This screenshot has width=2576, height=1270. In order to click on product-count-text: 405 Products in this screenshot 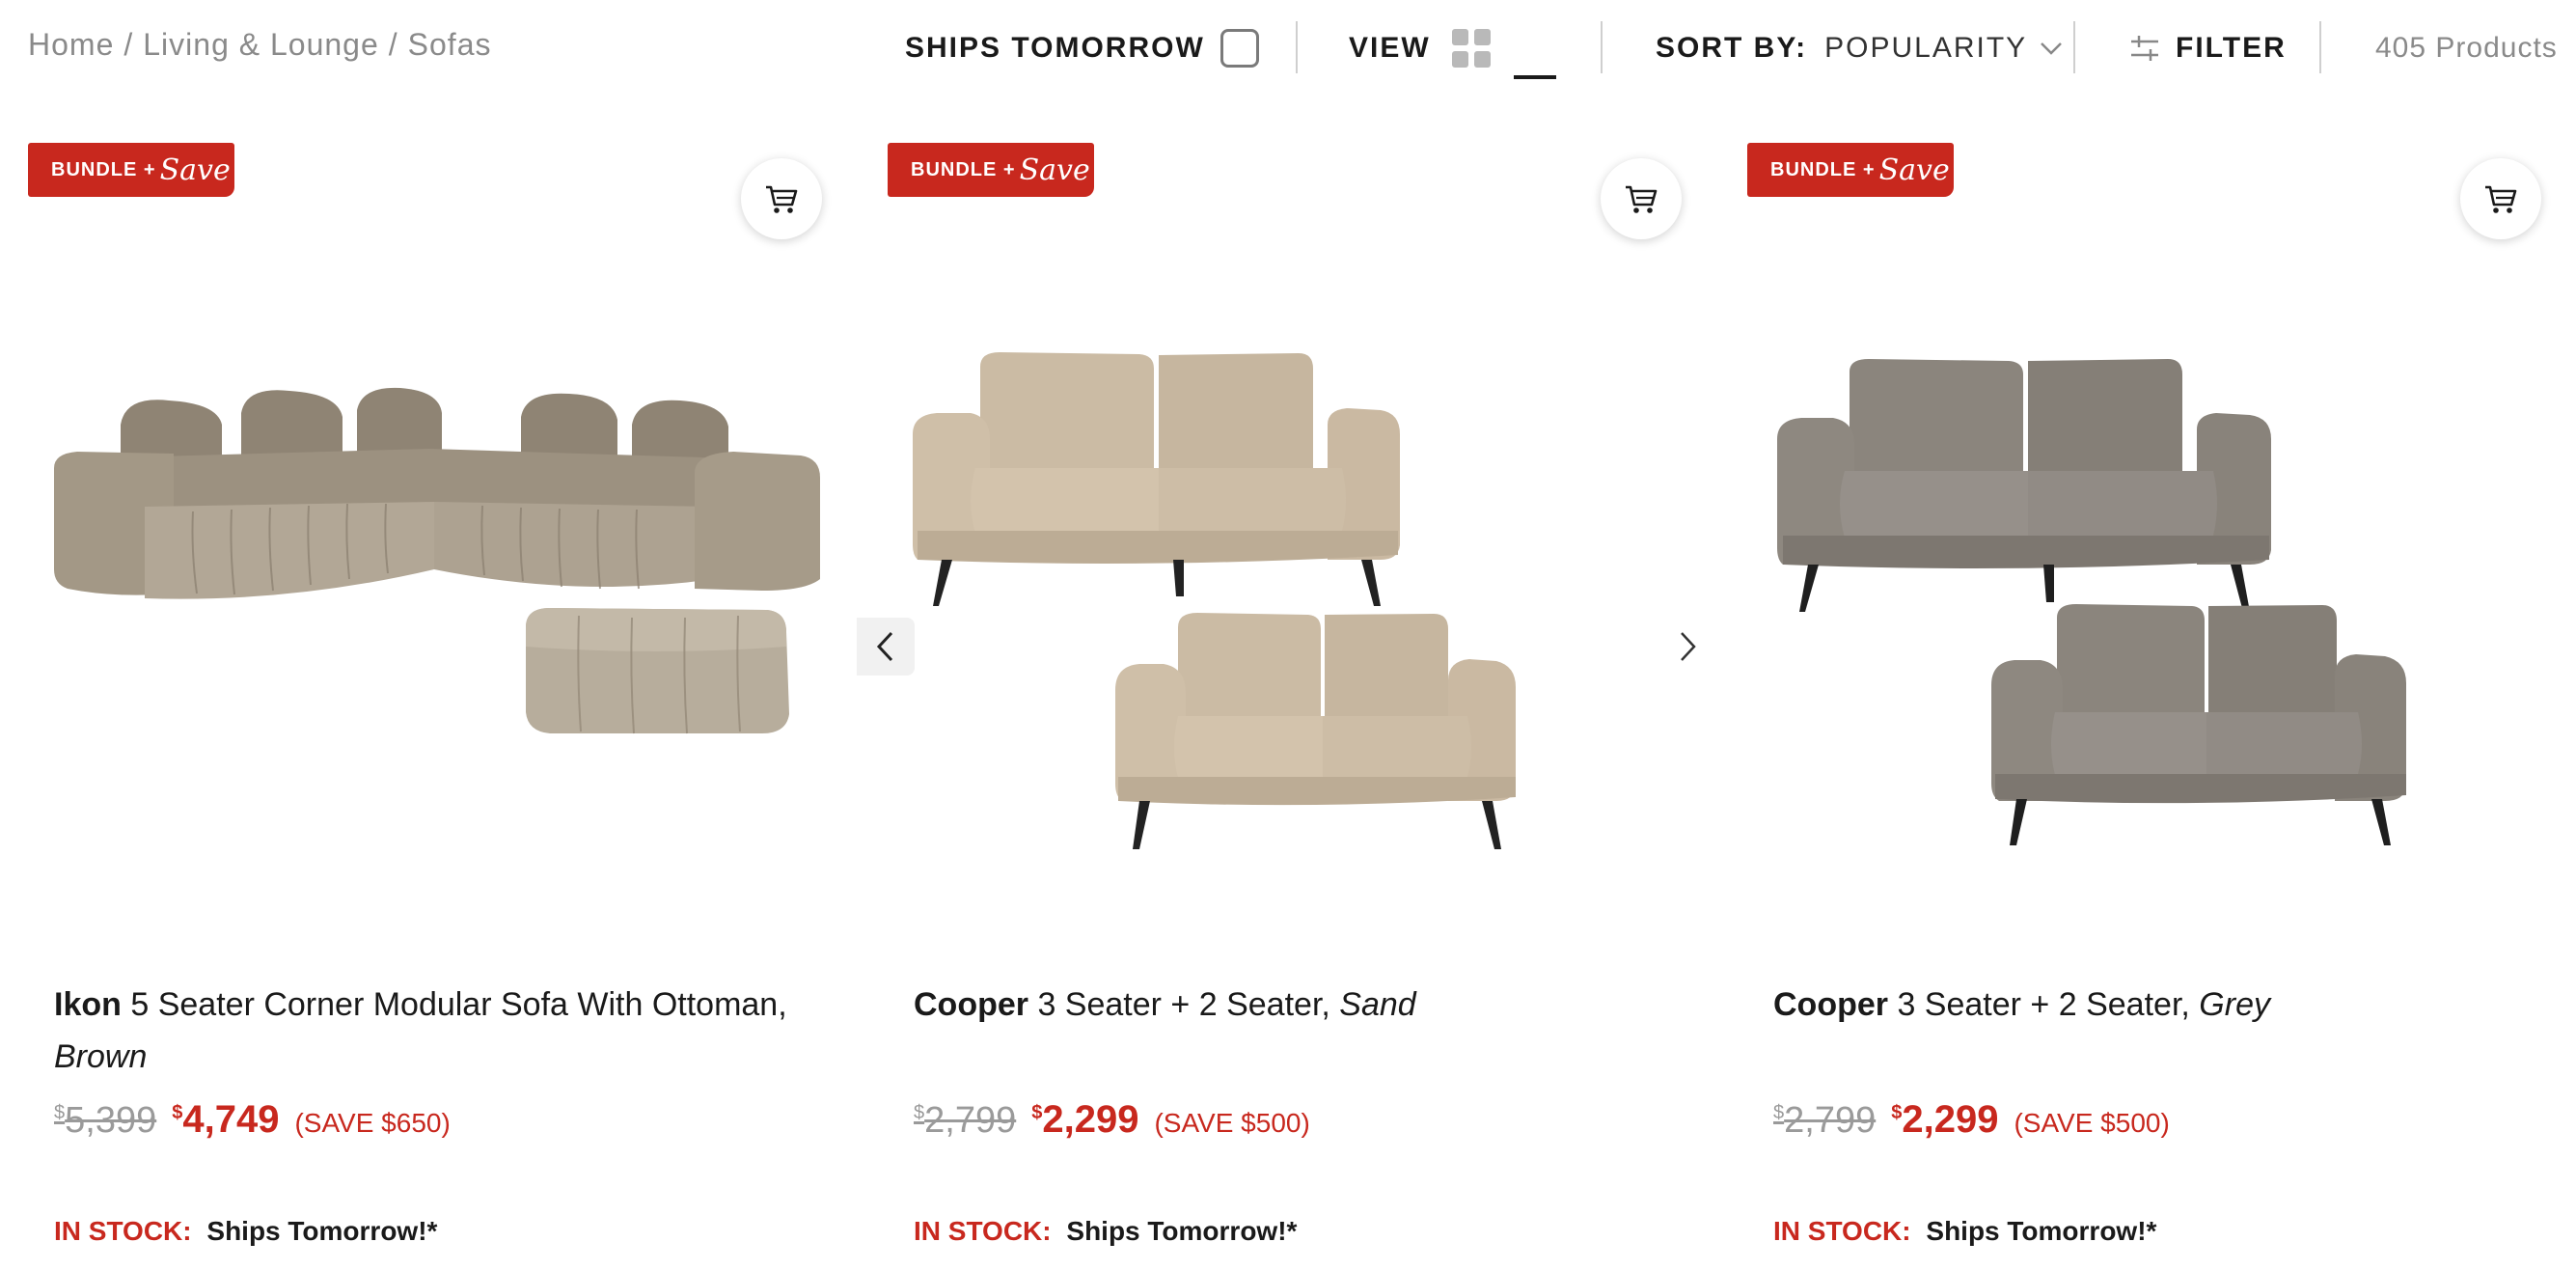, I will do `click(2467, 48)`.